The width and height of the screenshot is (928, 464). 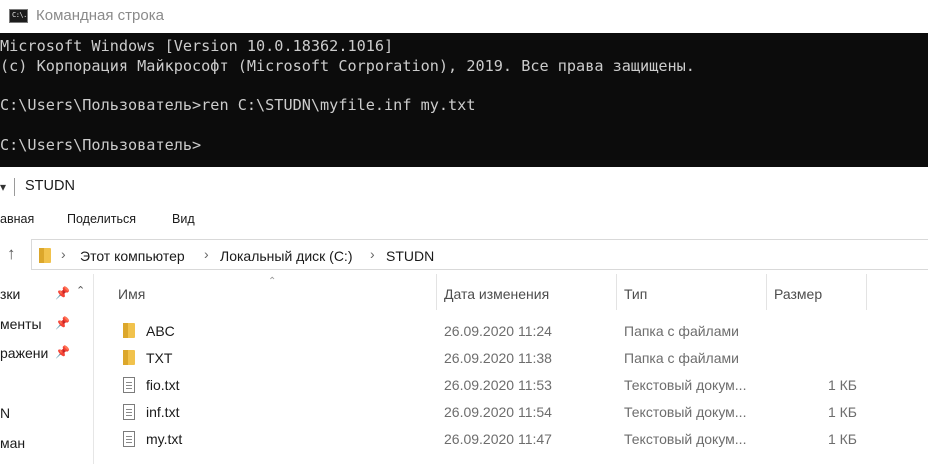 What do you see at coordinates (498, 385) in the screenshot?
I see `file-date: 26.09.2020 11:53` at bounding box center [498, 385].